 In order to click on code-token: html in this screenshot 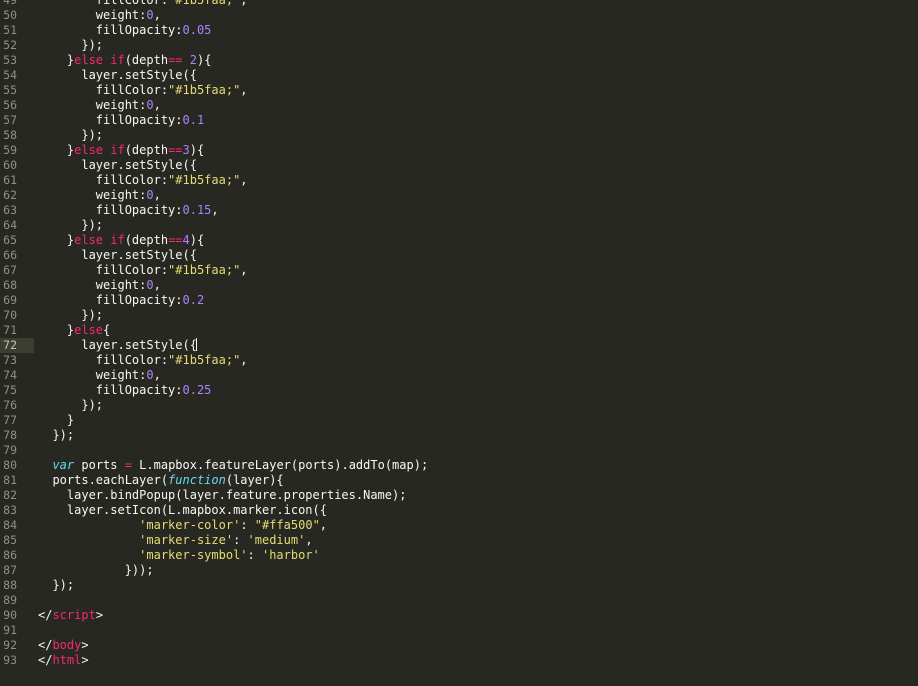, I will do `click(67, 660)`.